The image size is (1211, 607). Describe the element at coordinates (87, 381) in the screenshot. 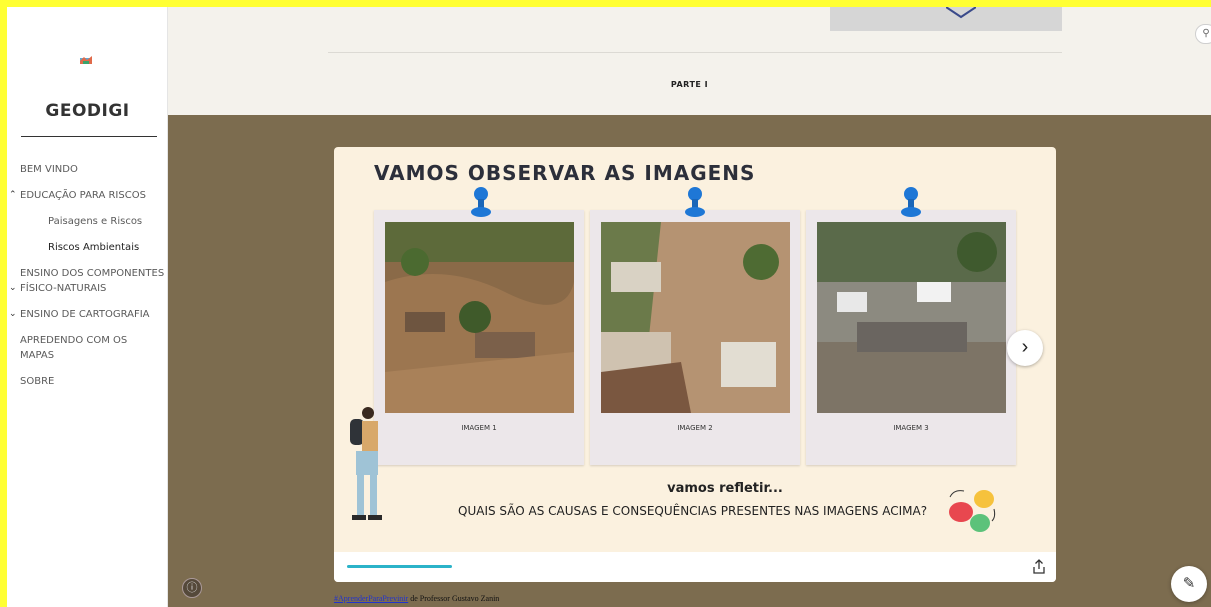

I see `nav-item-sobre: SOBRE` at that location.